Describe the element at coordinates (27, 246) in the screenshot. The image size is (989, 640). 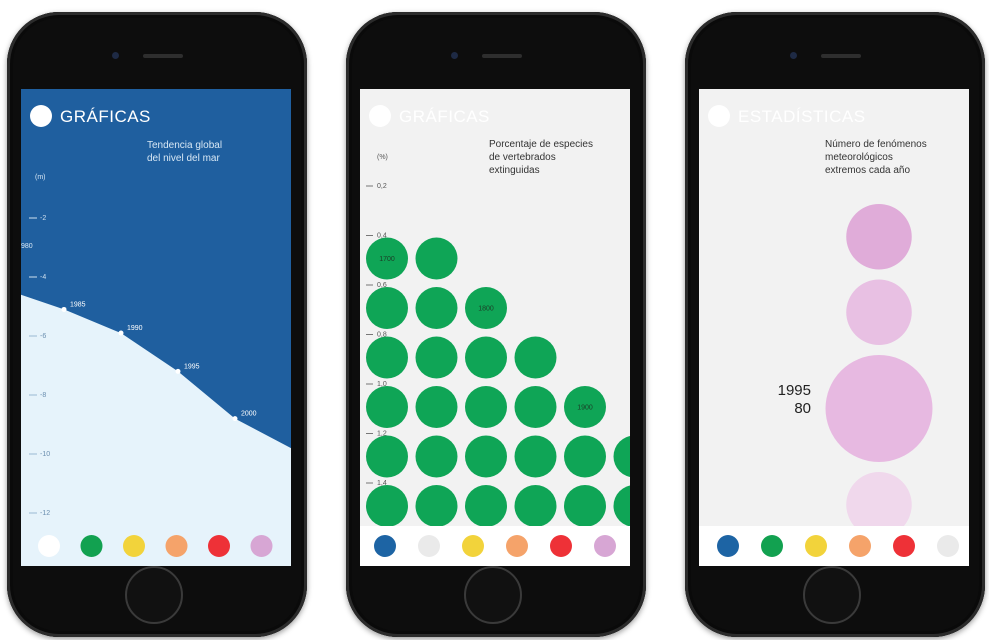
I see `edge-year-label: 980` at that location.